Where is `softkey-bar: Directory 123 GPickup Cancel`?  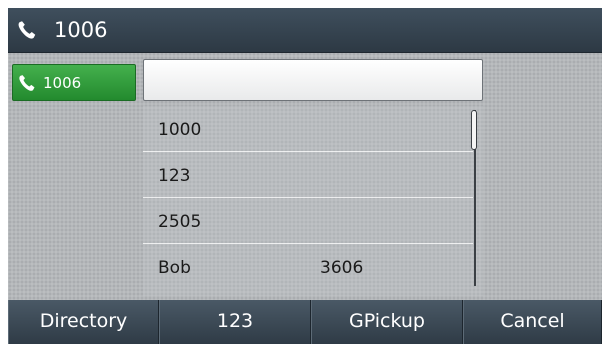 softkey-bar: Directory 123 GPickup Cancel is located at coordinates (305, 322).